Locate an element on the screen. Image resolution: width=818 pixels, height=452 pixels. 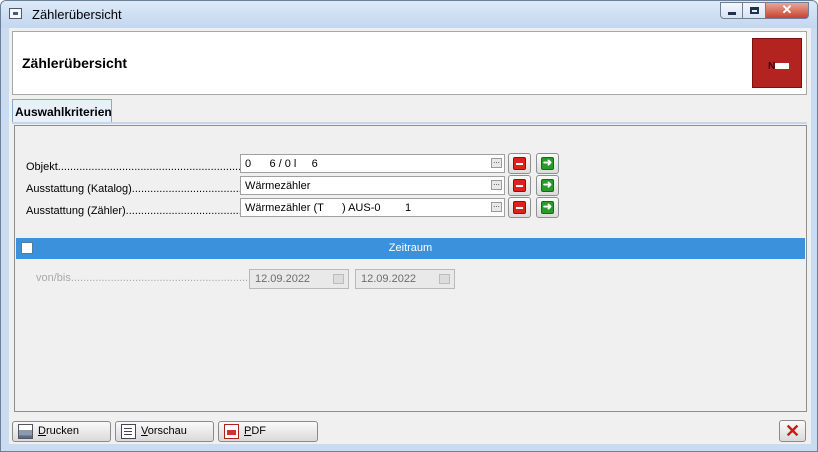
zeitraum-title: Zeitraum is located at coordinates (410, 248).